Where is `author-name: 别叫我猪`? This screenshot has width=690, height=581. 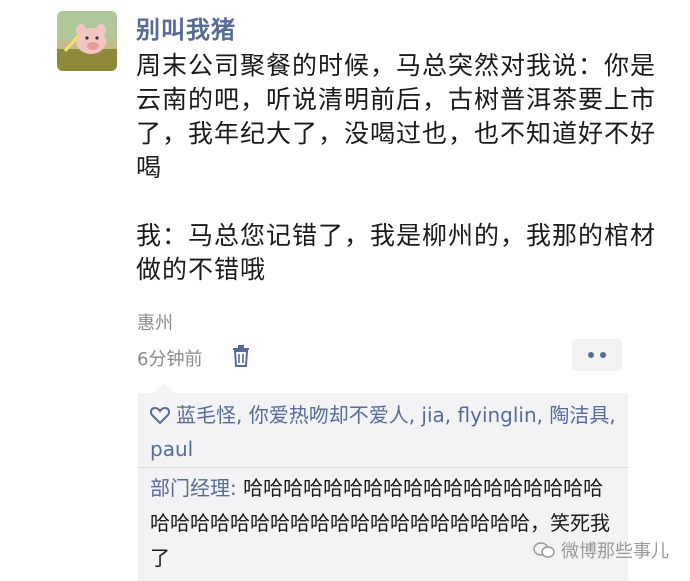 author-name: 别叫我猪 is located at coordinates (186, 27).